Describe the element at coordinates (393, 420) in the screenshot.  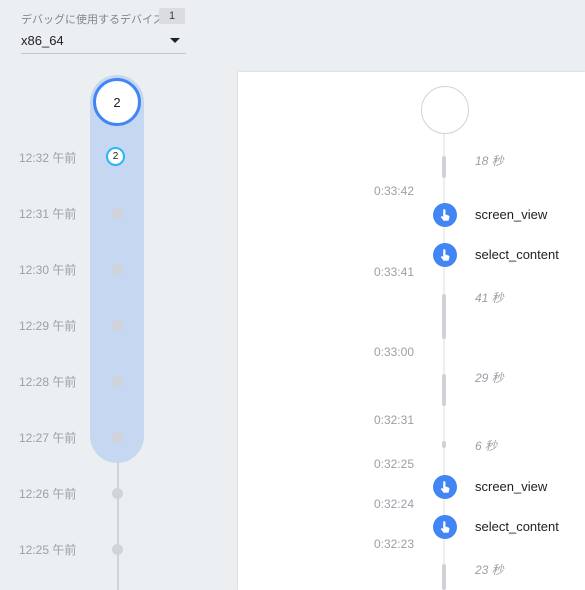
I see `timestamp: 0:32:31` at that location.